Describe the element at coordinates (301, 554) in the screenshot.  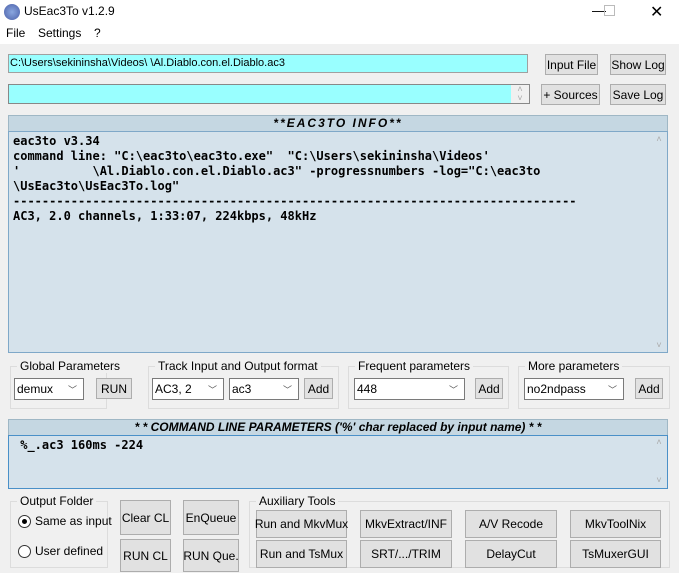
I see `run-tsmux-button: Run and TsMux` at that location.